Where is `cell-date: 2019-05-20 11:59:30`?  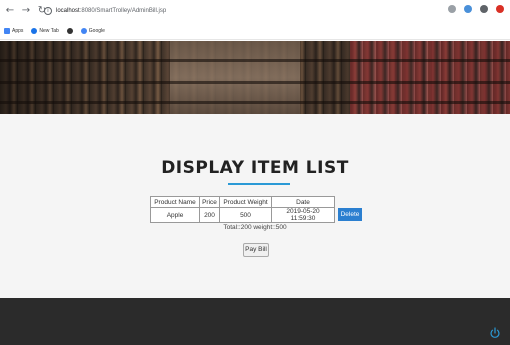
cell-date: 2019-05-20 11:59:30 is located at coordinates (303, 215).